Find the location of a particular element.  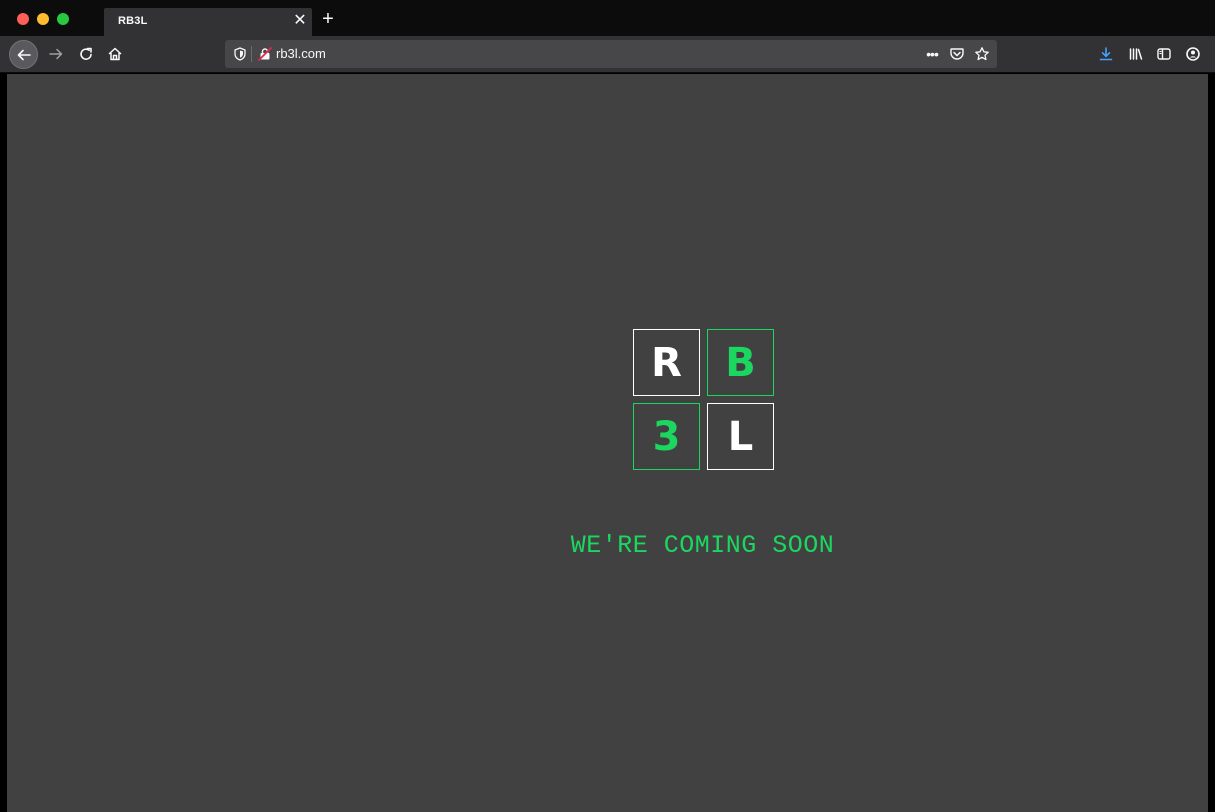

account-icon is located at coordinates (1193, 54).